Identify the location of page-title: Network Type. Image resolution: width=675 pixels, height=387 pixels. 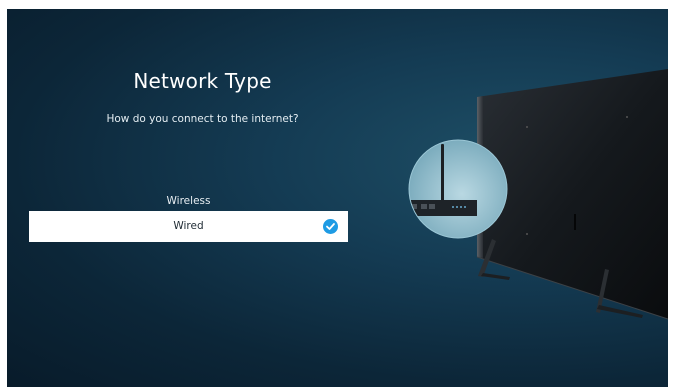
(202, 81).